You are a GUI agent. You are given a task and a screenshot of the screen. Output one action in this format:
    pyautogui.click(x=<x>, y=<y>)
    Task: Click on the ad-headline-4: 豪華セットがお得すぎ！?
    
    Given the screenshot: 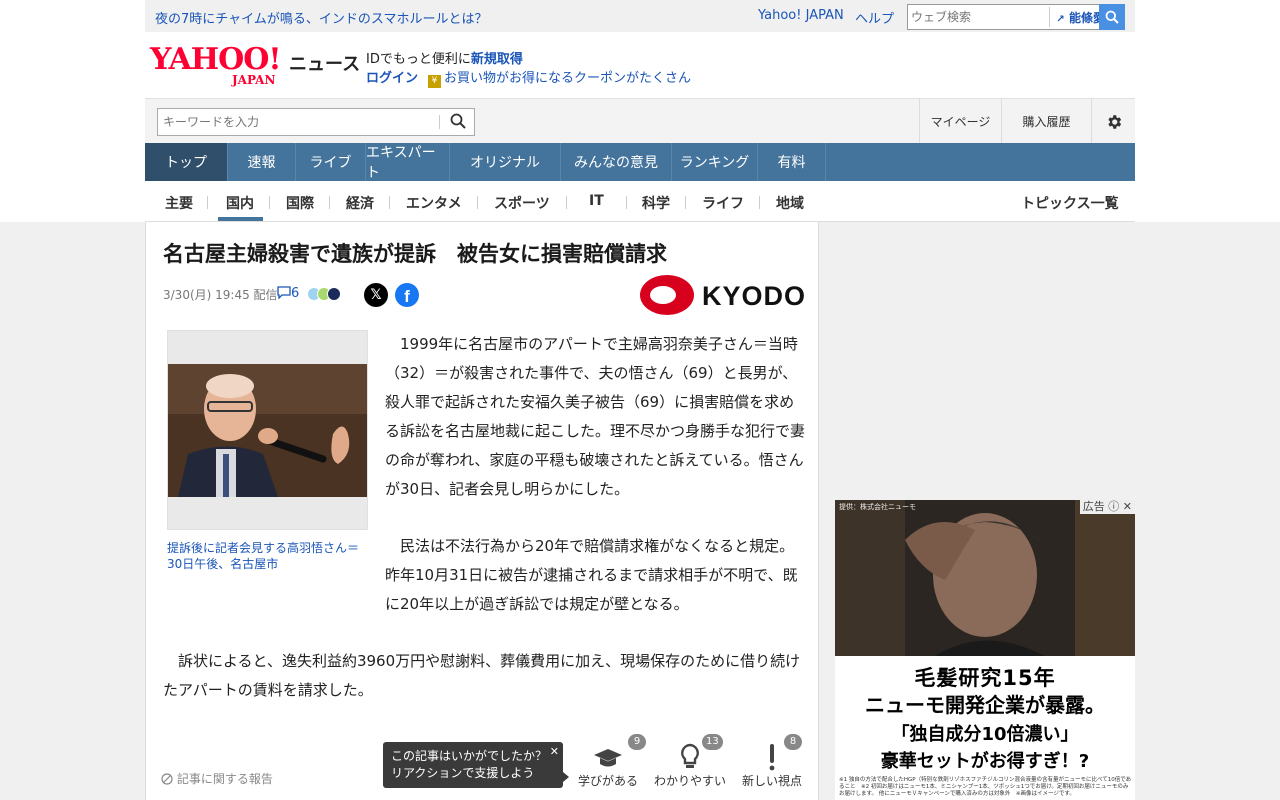 What is the action you would take?
    pyautogui.click(x=985, y=761)
    